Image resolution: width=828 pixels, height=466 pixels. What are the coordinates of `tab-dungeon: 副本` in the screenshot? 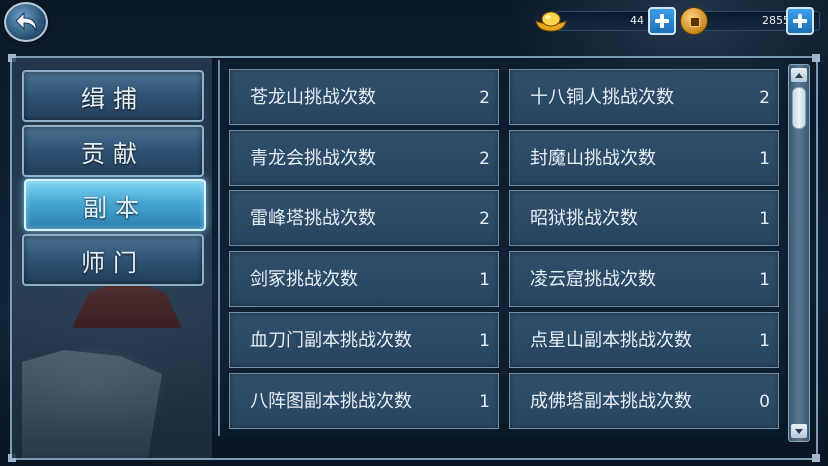 It's located at (115, 205).